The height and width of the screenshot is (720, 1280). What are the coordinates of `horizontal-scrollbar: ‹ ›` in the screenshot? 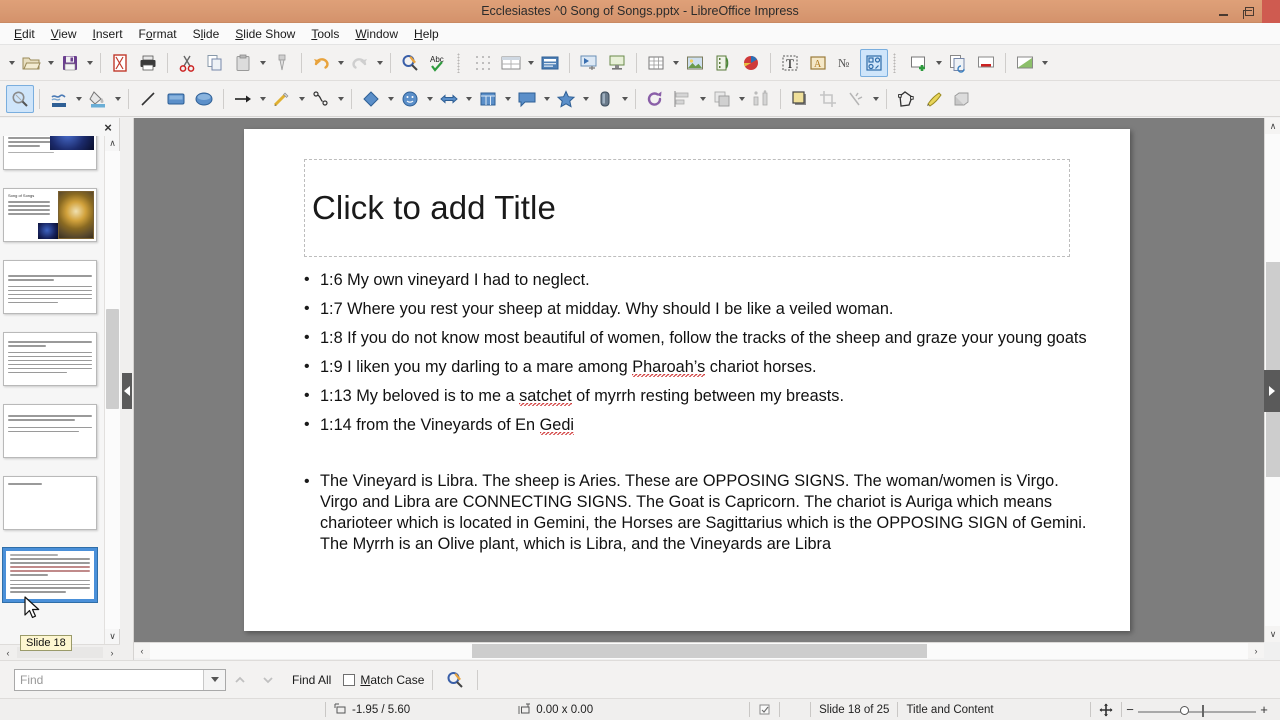 It's located at (699, 650).